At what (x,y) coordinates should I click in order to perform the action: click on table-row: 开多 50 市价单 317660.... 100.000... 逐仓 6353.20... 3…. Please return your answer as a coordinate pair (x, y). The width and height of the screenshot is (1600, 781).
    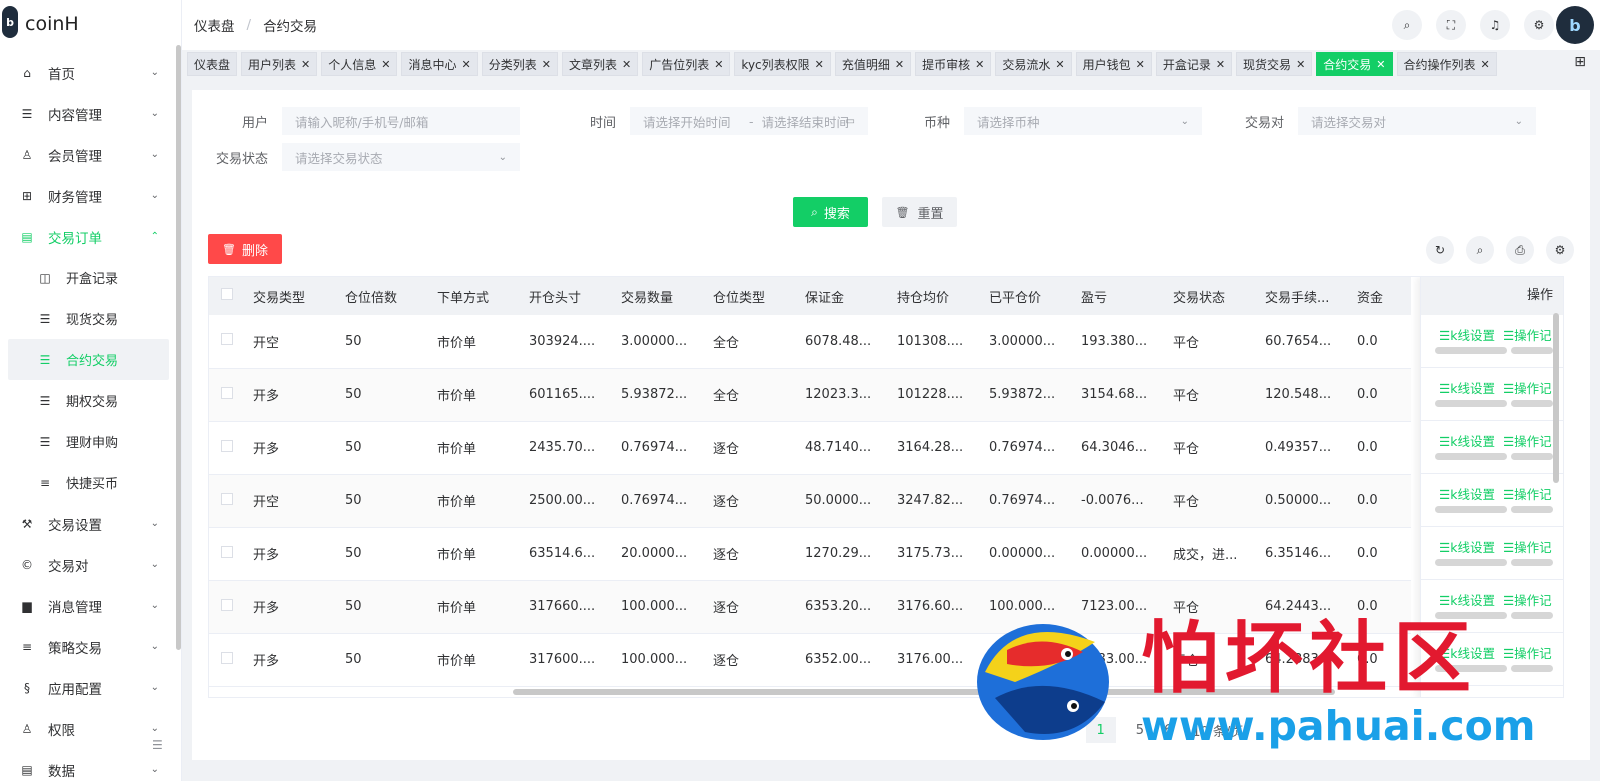
    Looking at the image, I should click on (810, 607).